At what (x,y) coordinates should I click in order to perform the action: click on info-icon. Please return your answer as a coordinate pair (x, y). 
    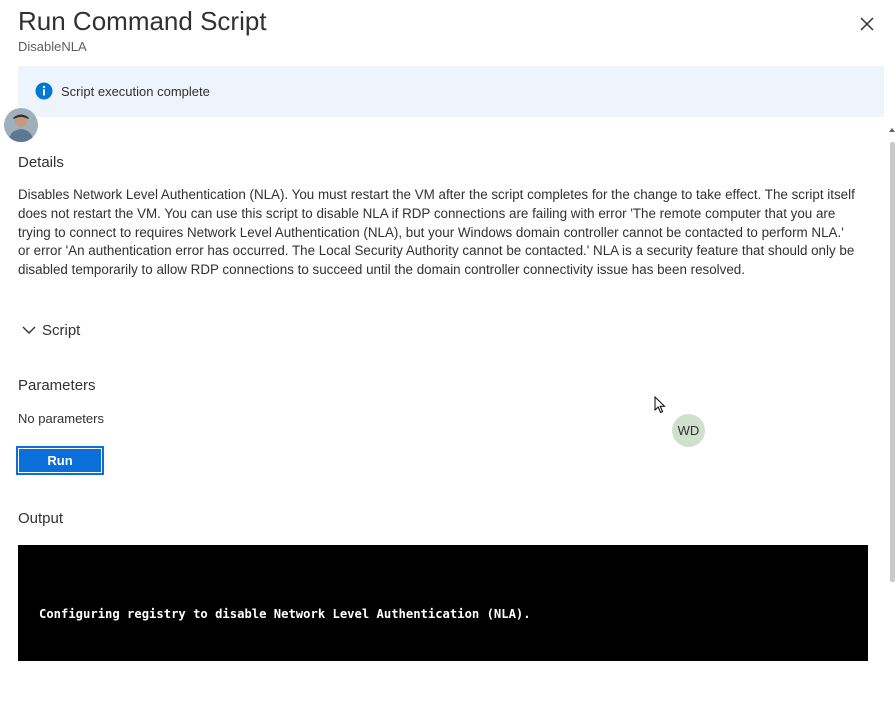
    Looking at the image, I should click on (44, 91).